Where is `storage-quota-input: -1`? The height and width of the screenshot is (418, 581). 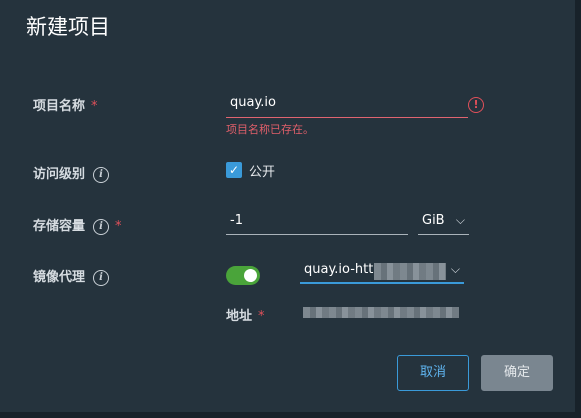 storage-quota-input: -1 is located at coordinates (317, 224).